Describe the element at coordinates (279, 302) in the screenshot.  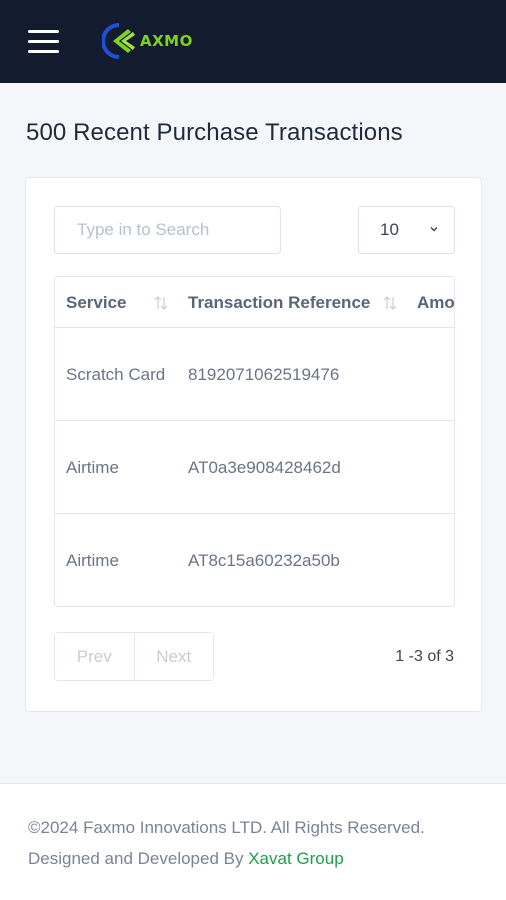
I see `column-header-transaction-reference: Transaction Reference` at that location.